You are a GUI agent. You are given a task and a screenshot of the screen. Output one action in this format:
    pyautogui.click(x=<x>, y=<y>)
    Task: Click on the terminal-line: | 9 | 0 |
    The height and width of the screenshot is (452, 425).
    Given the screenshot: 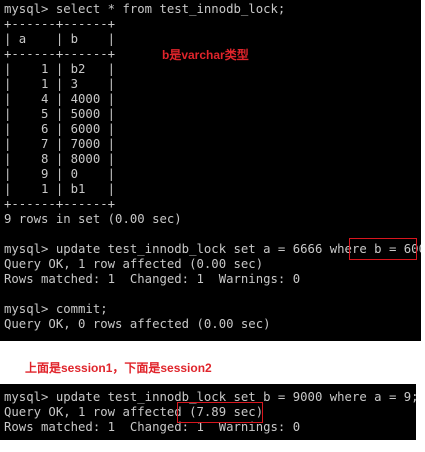 What is the action you would take?
    pyautogui.click(x=60, y=174)
    